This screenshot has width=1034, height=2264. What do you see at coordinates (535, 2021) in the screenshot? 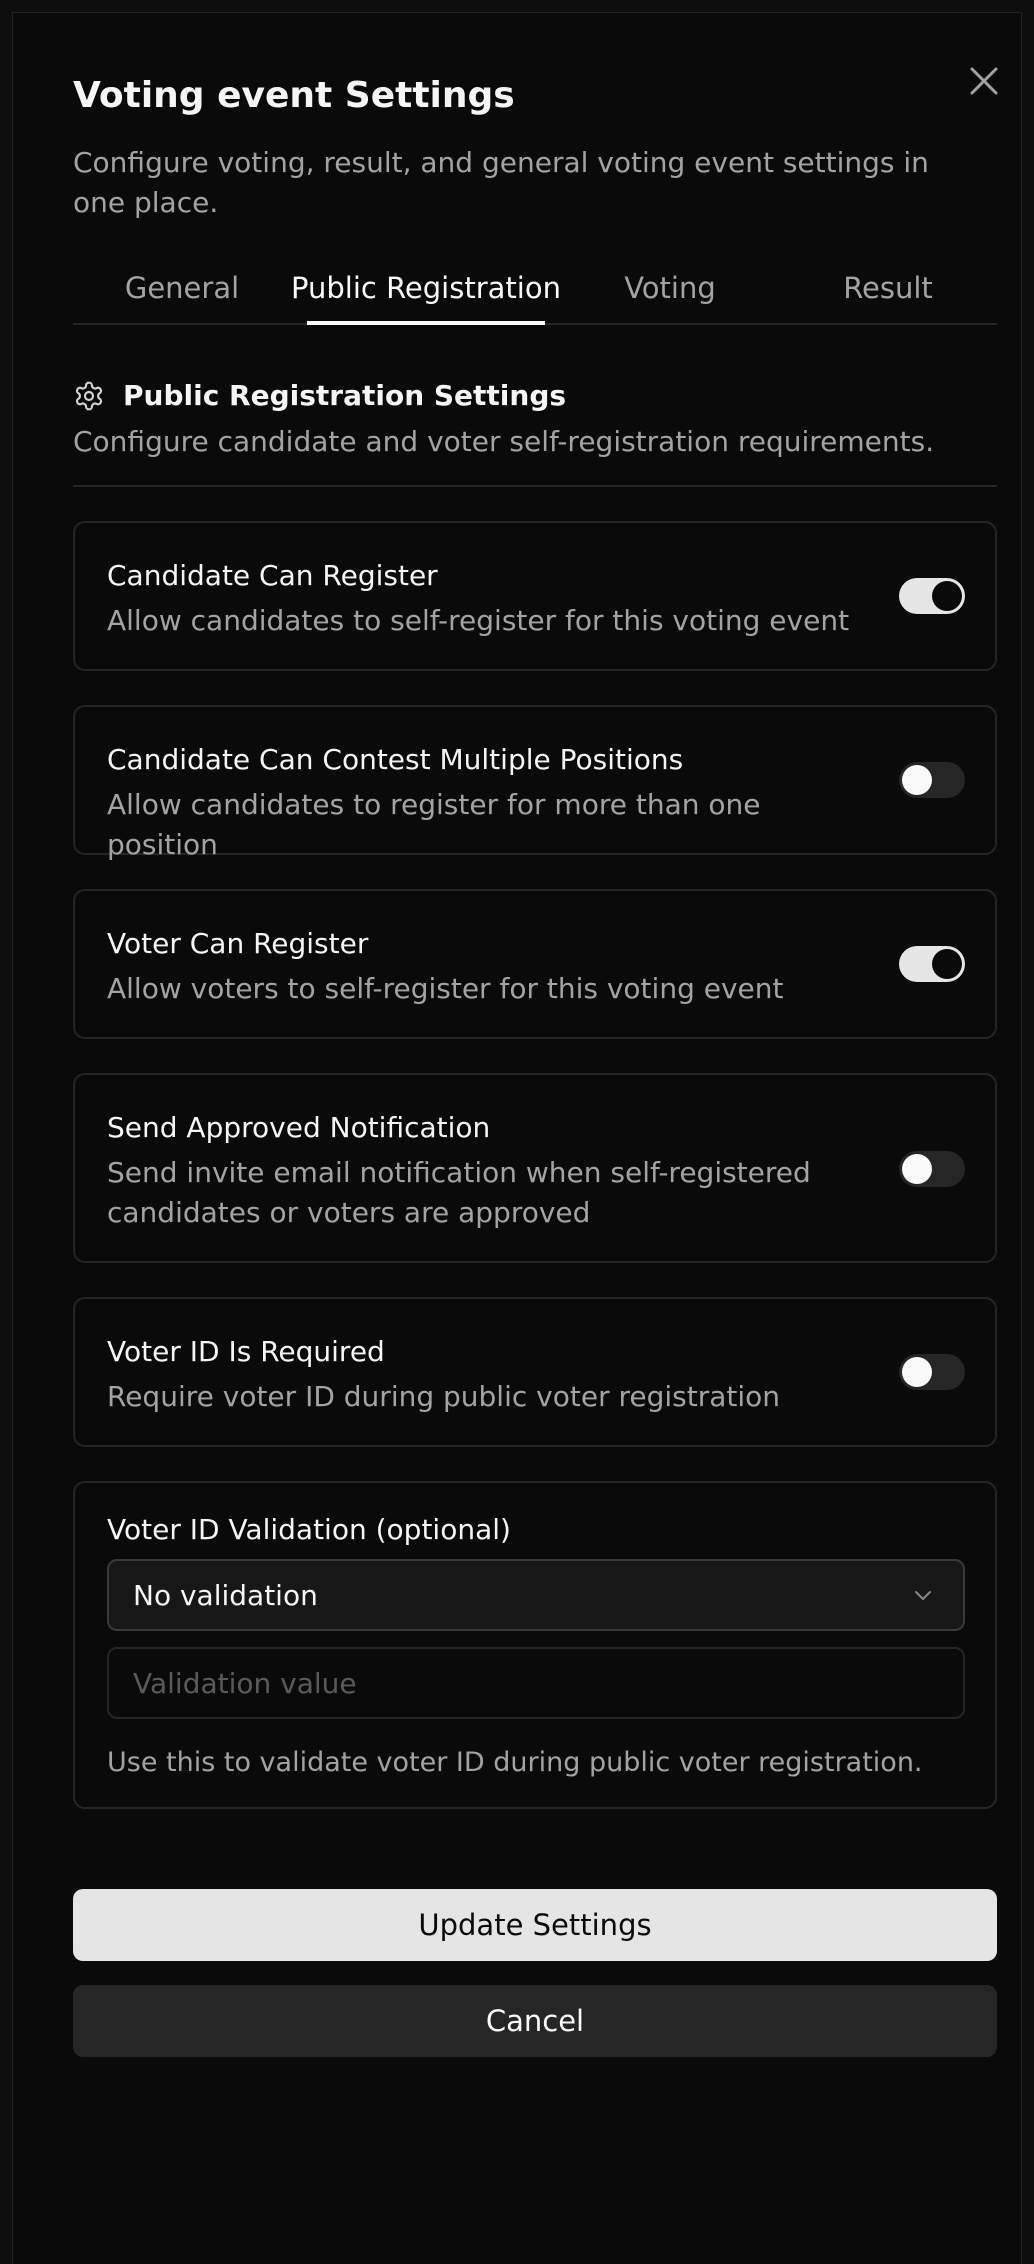
I see `cancel-button: Cancel` at bounding box center [535, 2021].